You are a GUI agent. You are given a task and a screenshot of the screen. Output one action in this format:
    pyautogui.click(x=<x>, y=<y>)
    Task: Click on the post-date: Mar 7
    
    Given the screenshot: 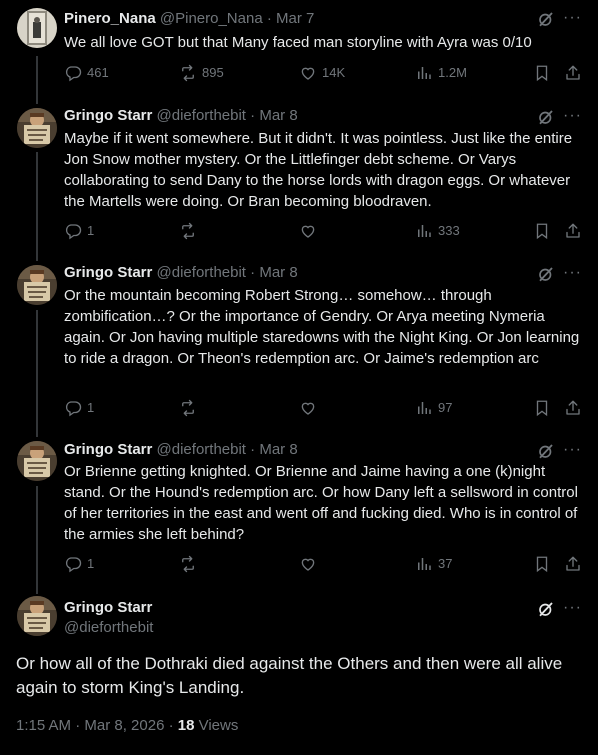 What is the action you would take?
    pyautogui.click(x=295, y=18)
    